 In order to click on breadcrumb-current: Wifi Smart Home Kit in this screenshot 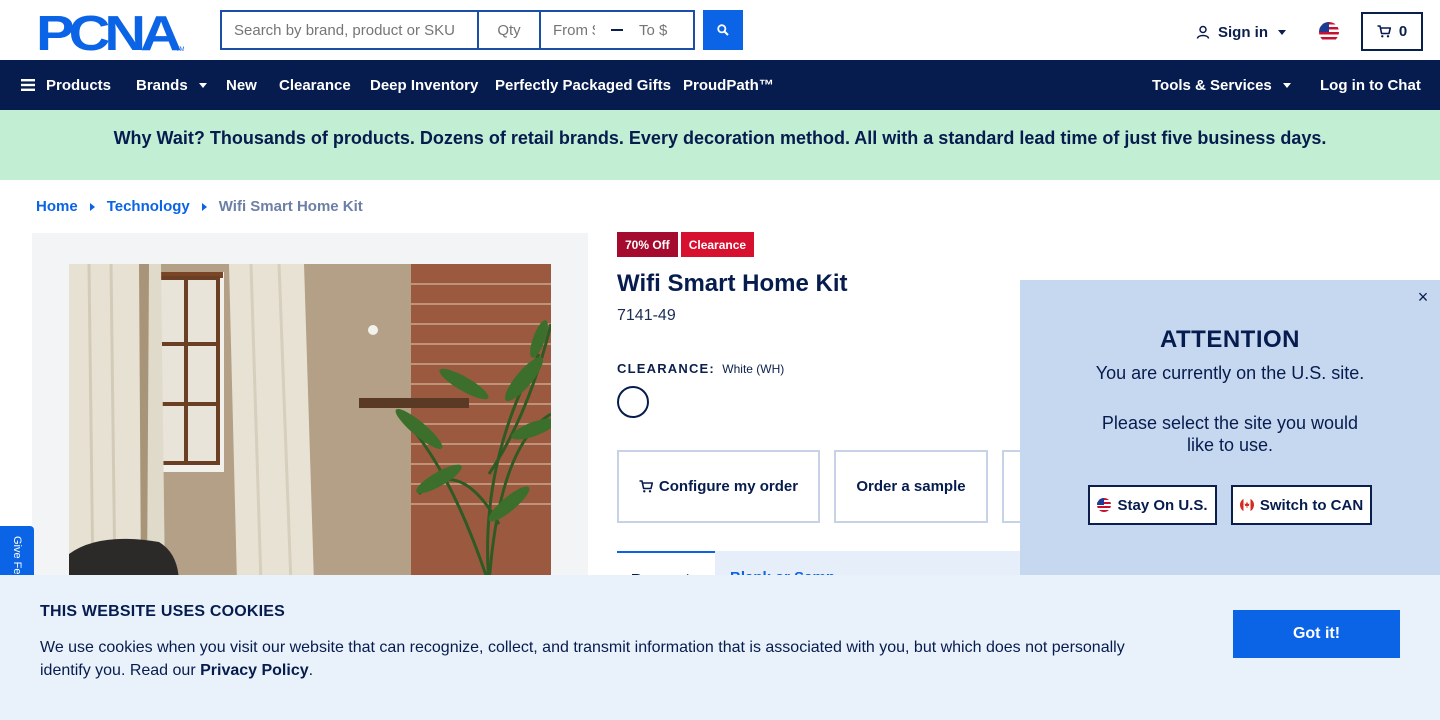, I will do `click(290, 206)`.